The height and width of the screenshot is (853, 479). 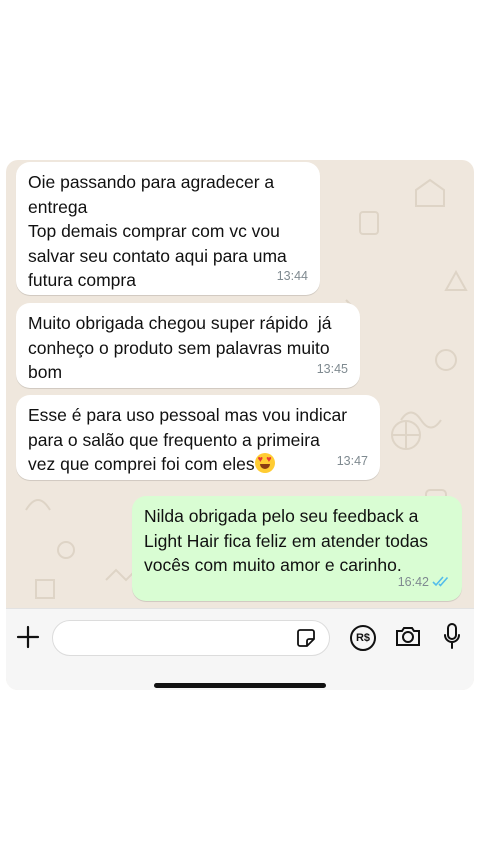 I want to click on message-timestamp: 13:47, so click(x=352, y=460).